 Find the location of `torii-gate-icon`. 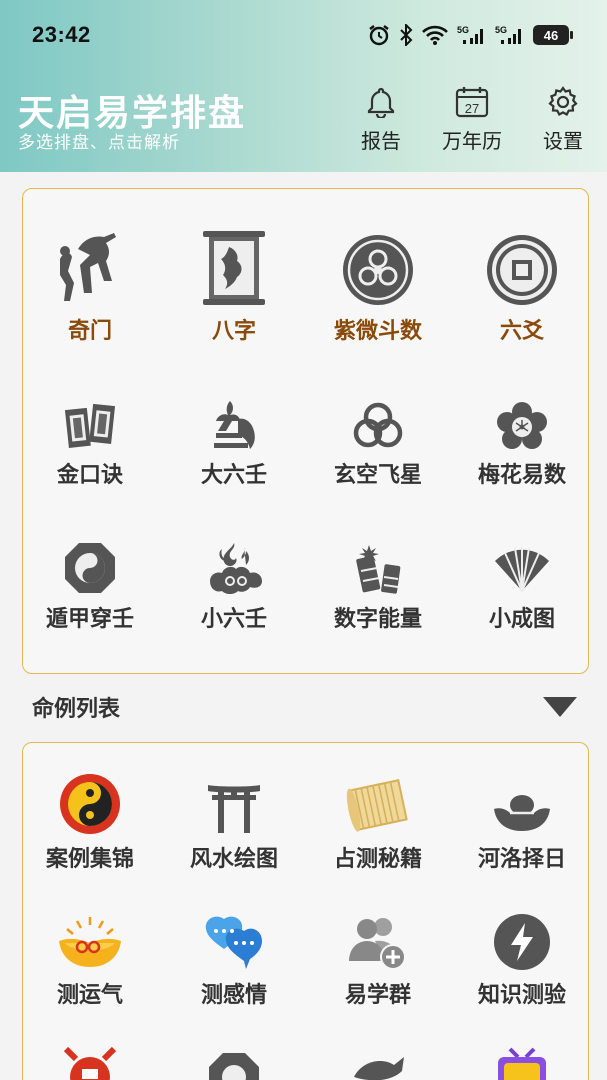

torii-gate-icon is located at coordinates (234, 803).